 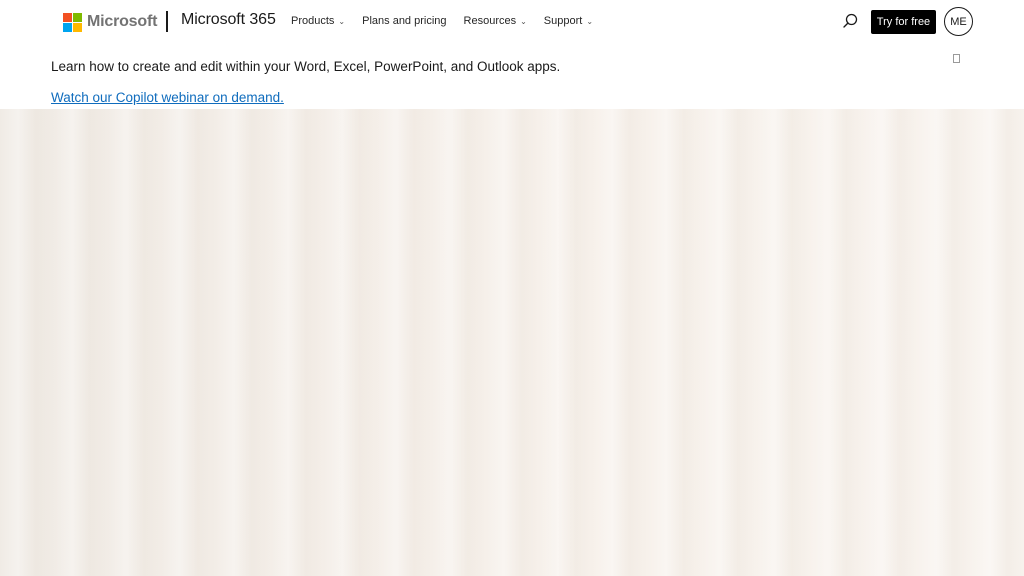 What do you see at coordinates (958, 21) in the screenshot?
I see `account-avatar-button: ME` at bounding box center [958, 21].